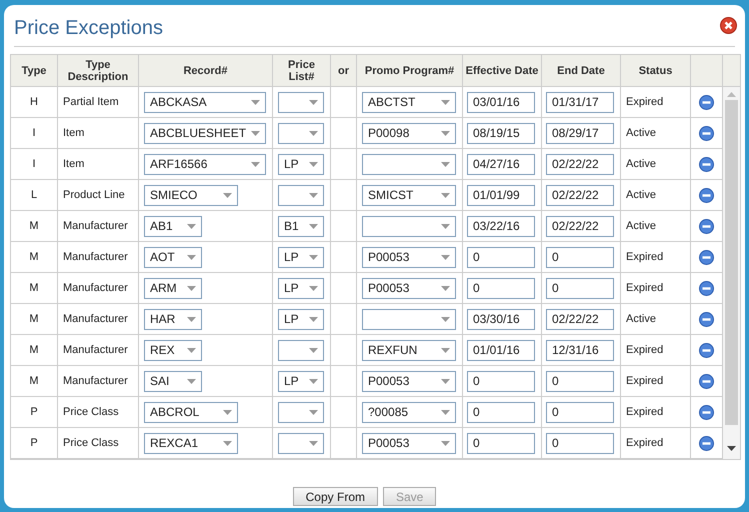  Describe the element at coordinates (205, 133) in the screenshot. I see `record-select: ABCBLUESHEET` at that location.